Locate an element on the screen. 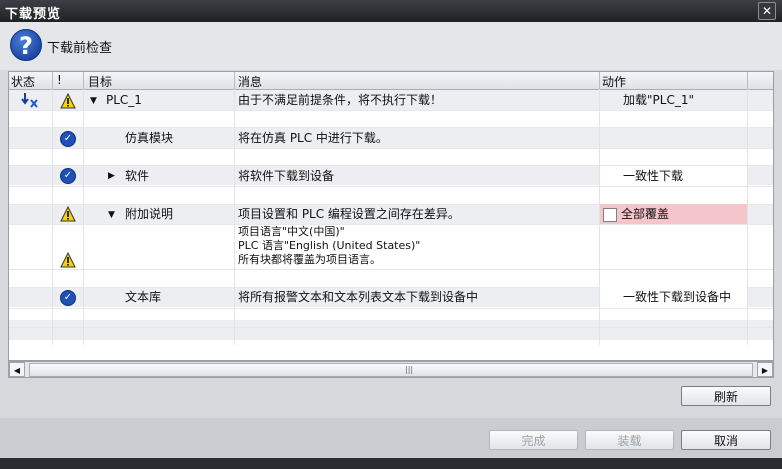  finish-button: 完成 is located at coordinates (533, 440).